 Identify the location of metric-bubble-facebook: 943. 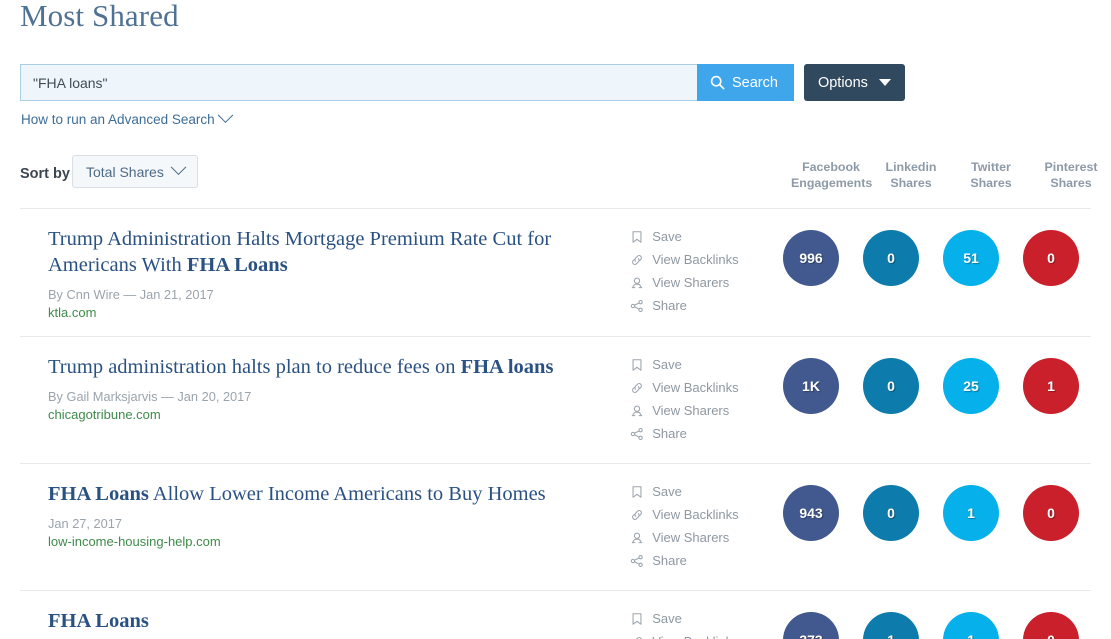
(811, 513).